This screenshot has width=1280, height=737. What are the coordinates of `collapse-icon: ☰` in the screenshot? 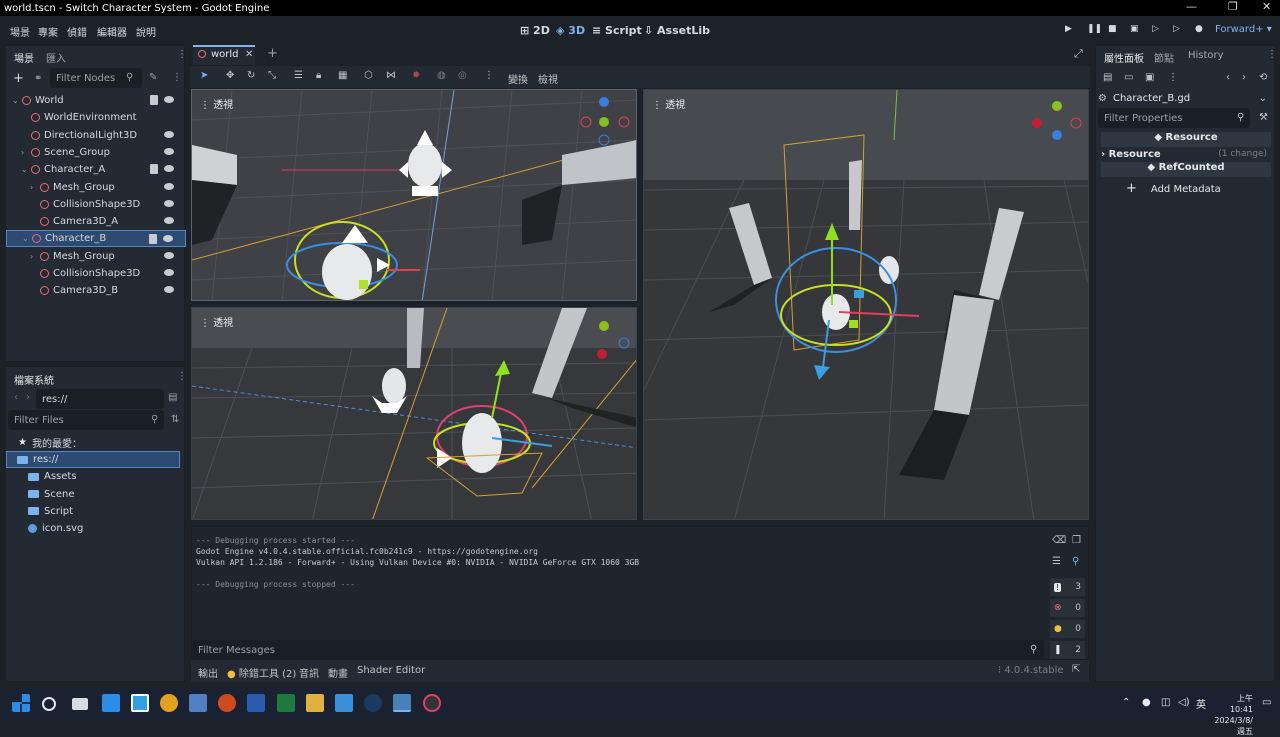 It's located at (1056, 561).